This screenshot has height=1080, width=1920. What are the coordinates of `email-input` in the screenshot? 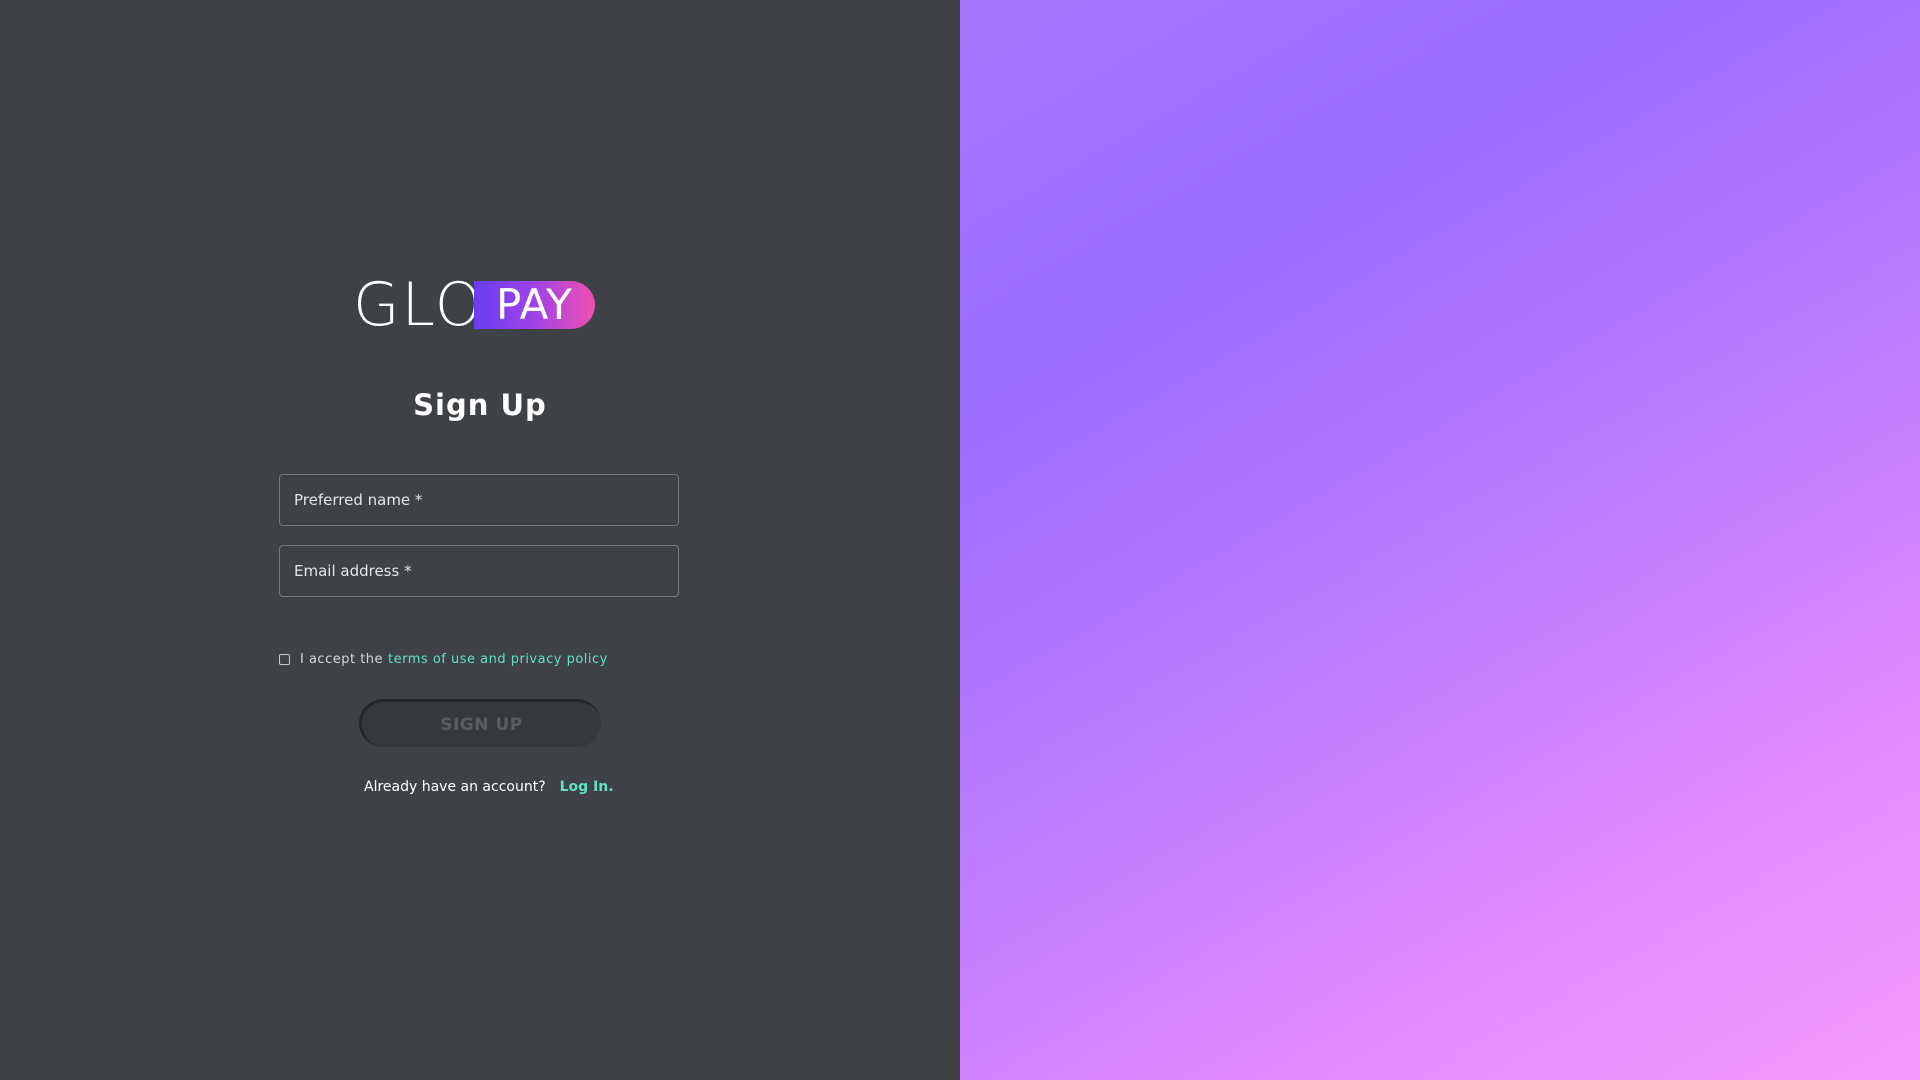 It's located at (479, 571).